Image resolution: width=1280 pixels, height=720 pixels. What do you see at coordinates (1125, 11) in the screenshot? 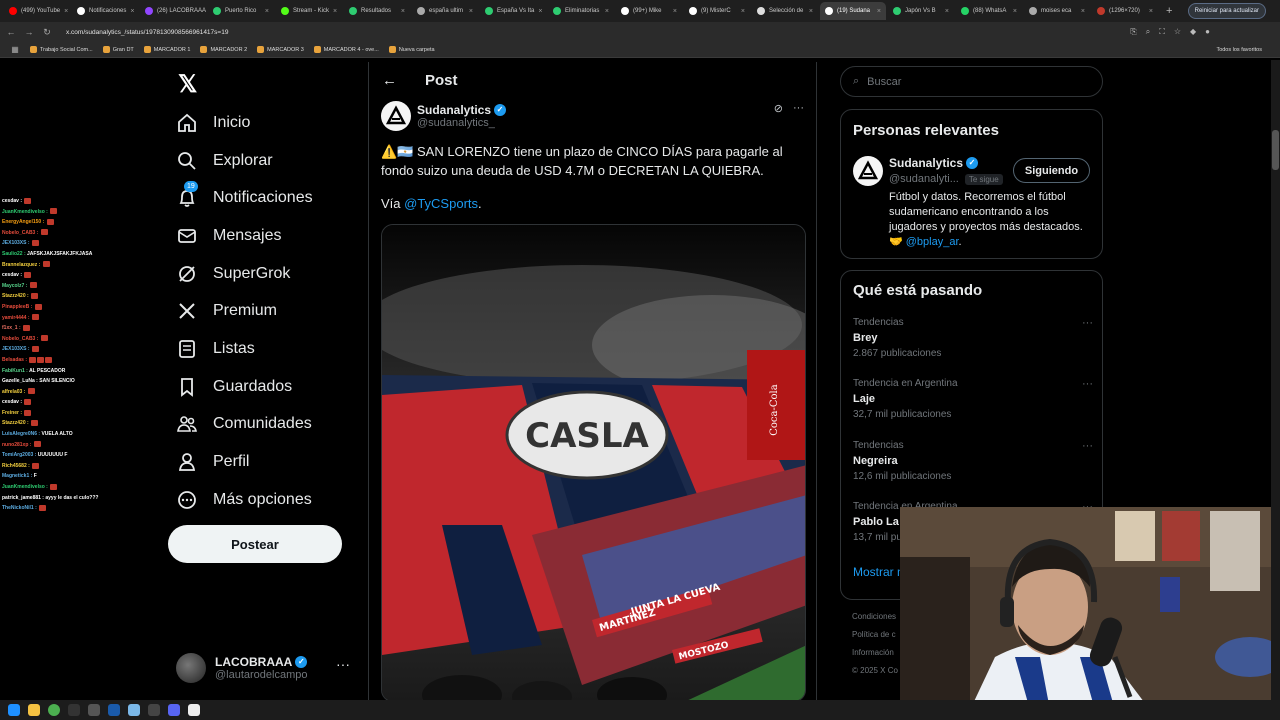
I see `browser-tab: (1296×720) ×` at bounding box center [1125, 11].